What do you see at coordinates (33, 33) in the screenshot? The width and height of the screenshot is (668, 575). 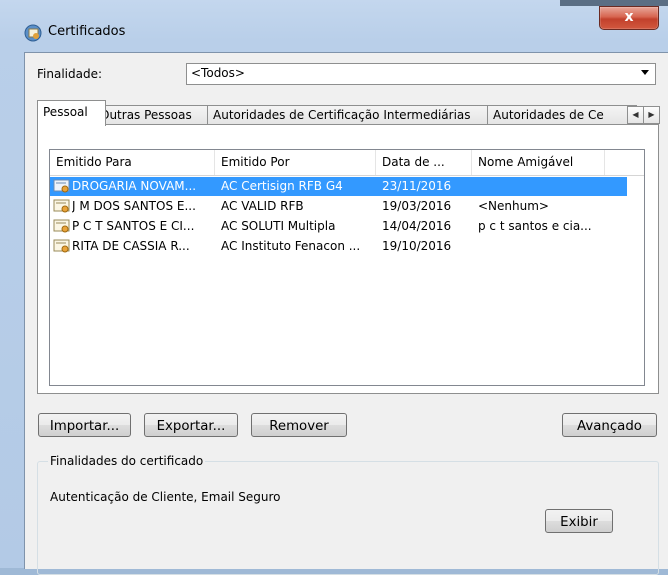 I see `certificate-manager-icon` at bounding box center [33, 33].